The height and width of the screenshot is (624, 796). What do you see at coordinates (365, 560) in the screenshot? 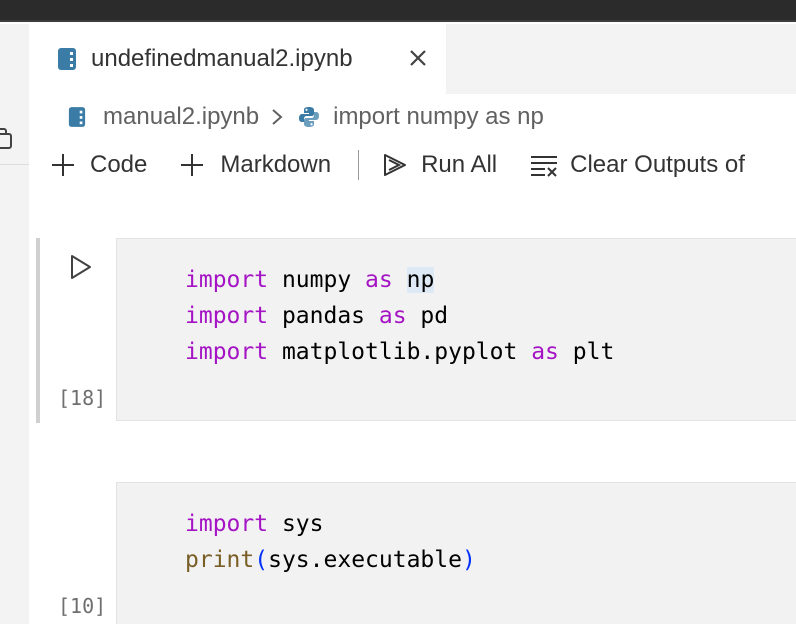
I see `code-token: sys.executable` at bounding box center [365, 560].